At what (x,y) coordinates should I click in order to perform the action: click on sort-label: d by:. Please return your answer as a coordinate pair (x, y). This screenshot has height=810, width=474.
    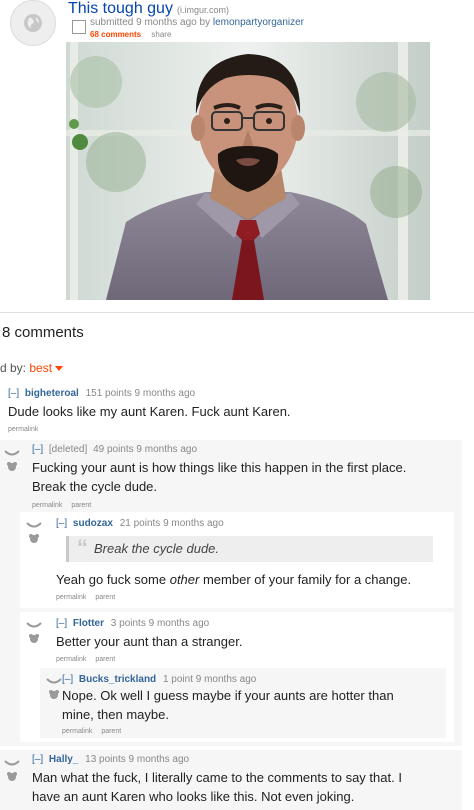
    Looking at the image, I should click on (13, 368).